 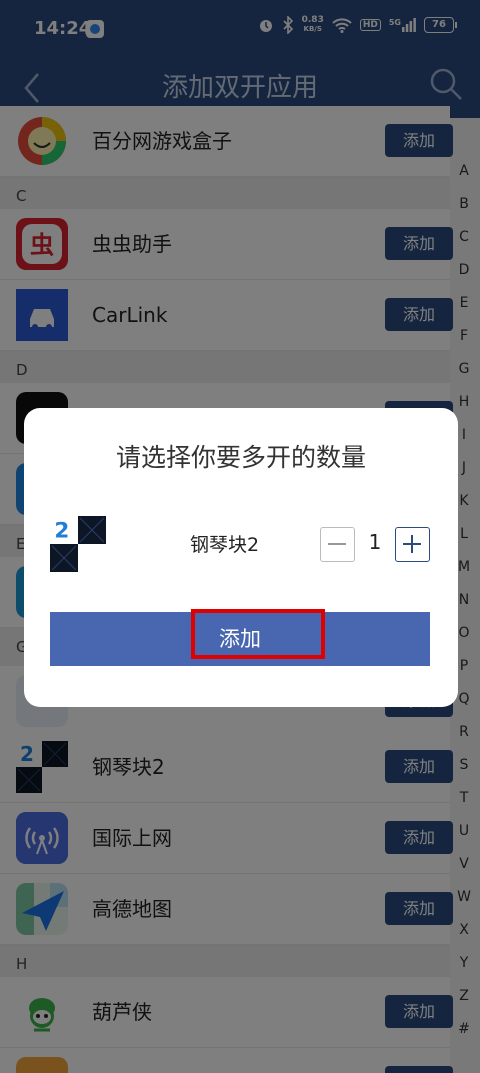 What do you see at coordinates (337, 544) in the screenshot?
I see `decrement-button` at bounding box center [337, 544].